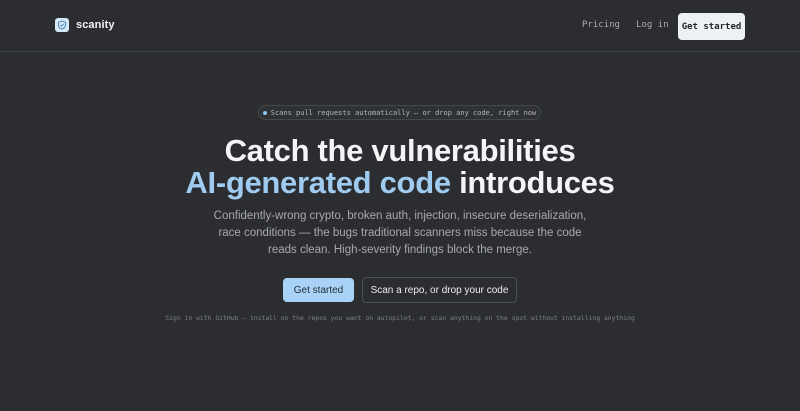 The width and height of the screenshot is (800, 411). What do you see at coordinates (318, 182) in the screenshot?
I see `headline-accent: AI-generated code` at bounding box center [318, 182].